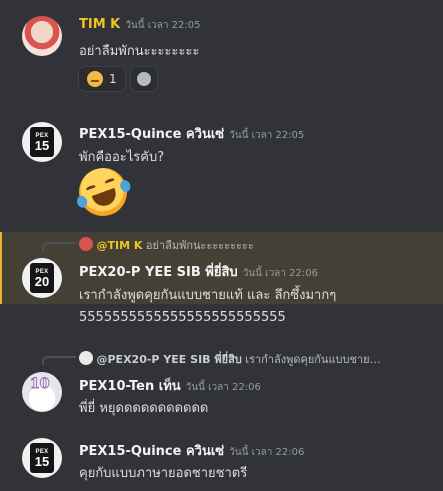 Image resolution: width=443 pixels, height=491 pixels. Describe the element at coordinates (139, 51) in the screenshot. I see `message-text: อย่าลืมพักนะะะะะะะะ` at that location.